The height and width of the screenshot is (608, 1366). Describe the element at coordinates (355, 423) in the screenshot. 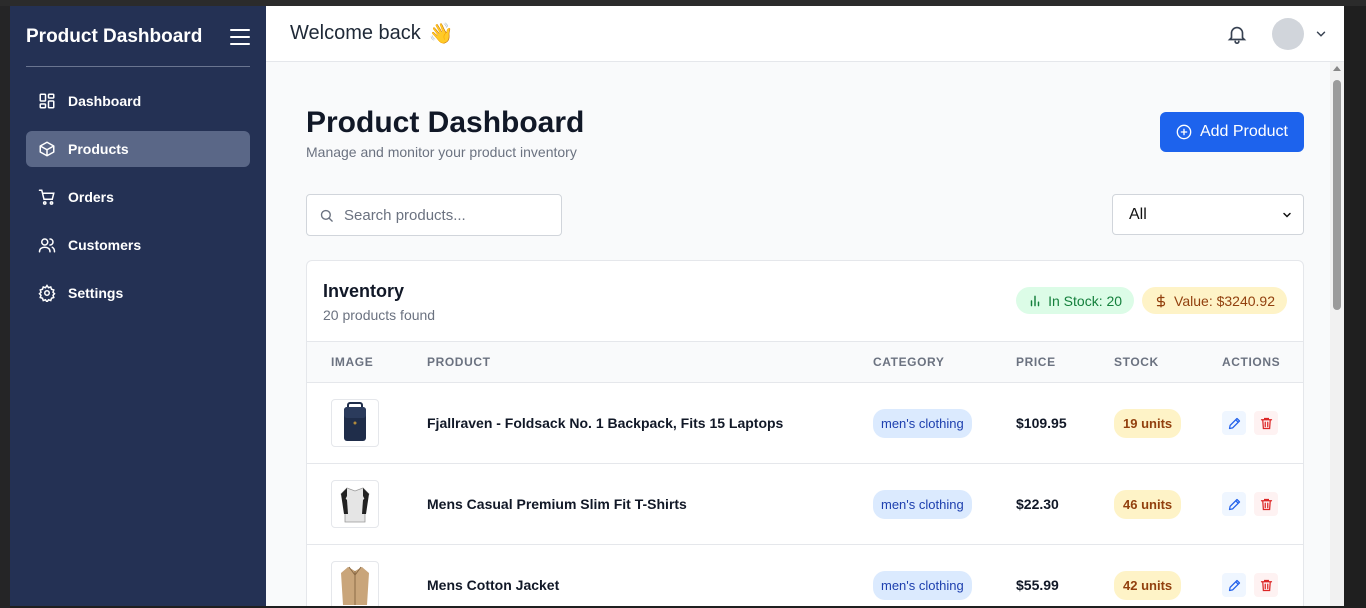

I see `product-image-backpack` at that location.